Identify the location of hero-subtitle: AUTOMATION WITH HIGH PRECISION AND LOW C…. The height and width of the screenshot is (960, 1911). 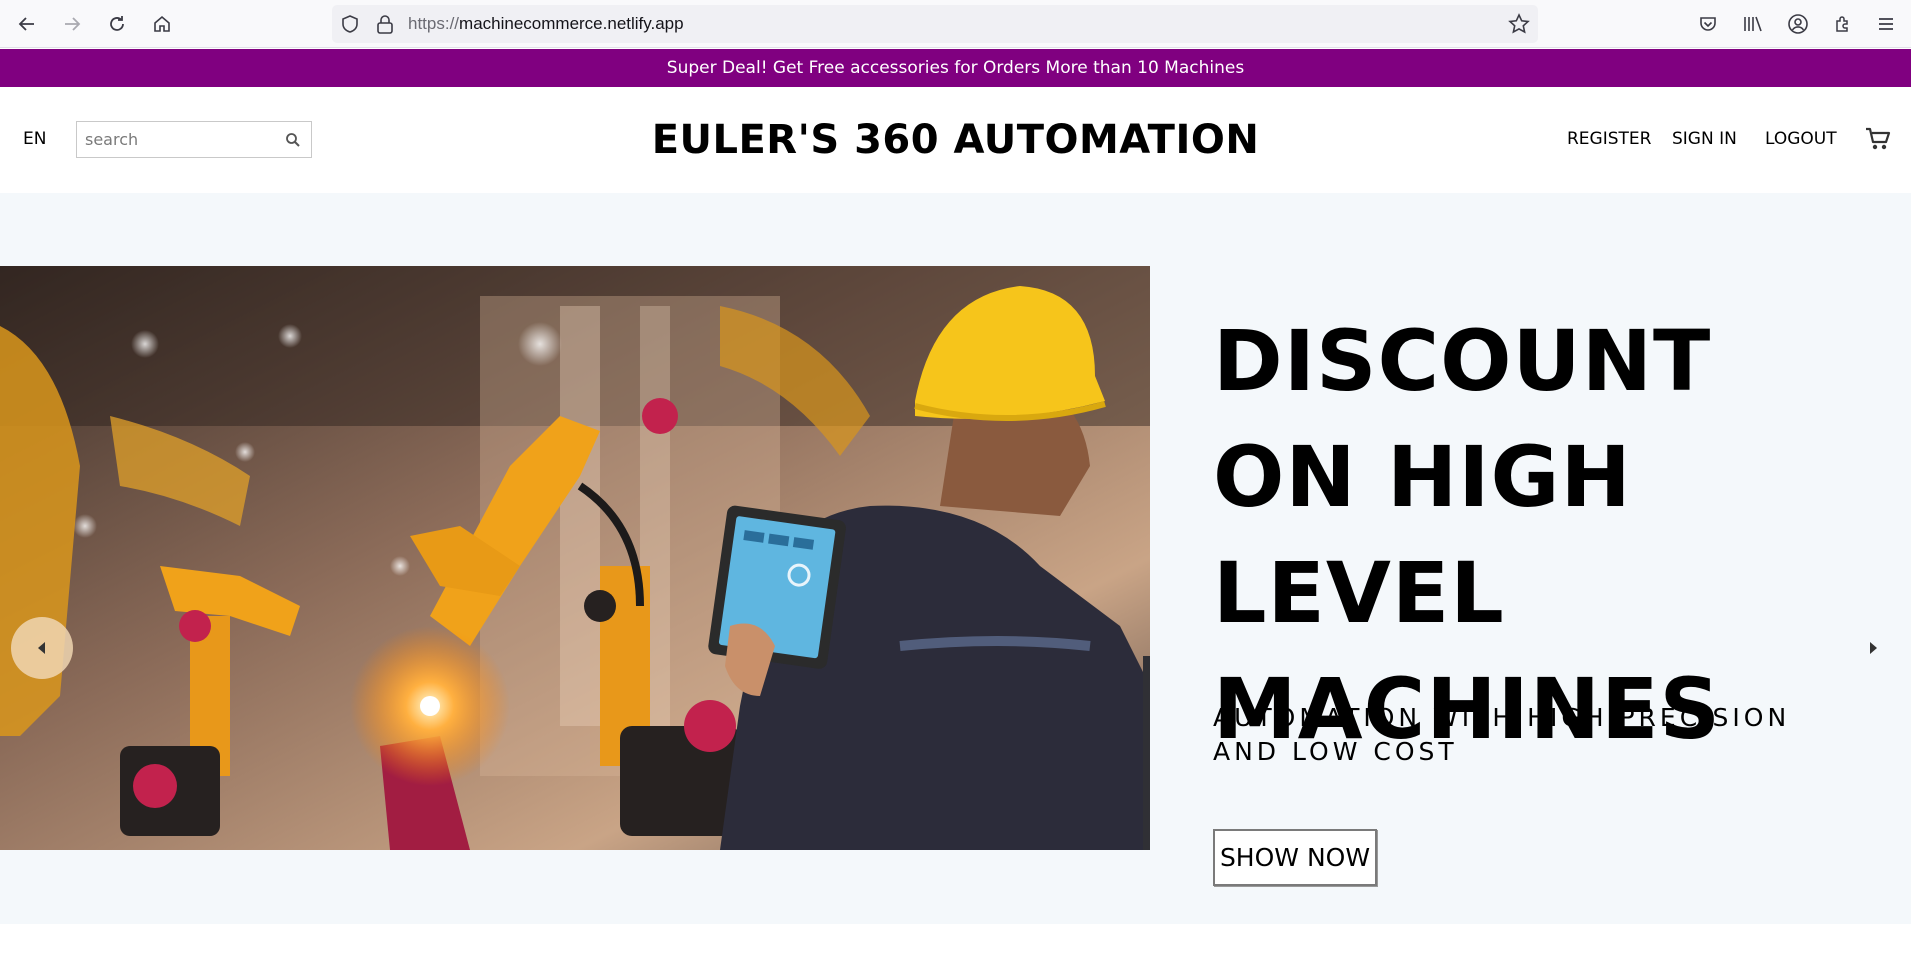
(1502, 734).